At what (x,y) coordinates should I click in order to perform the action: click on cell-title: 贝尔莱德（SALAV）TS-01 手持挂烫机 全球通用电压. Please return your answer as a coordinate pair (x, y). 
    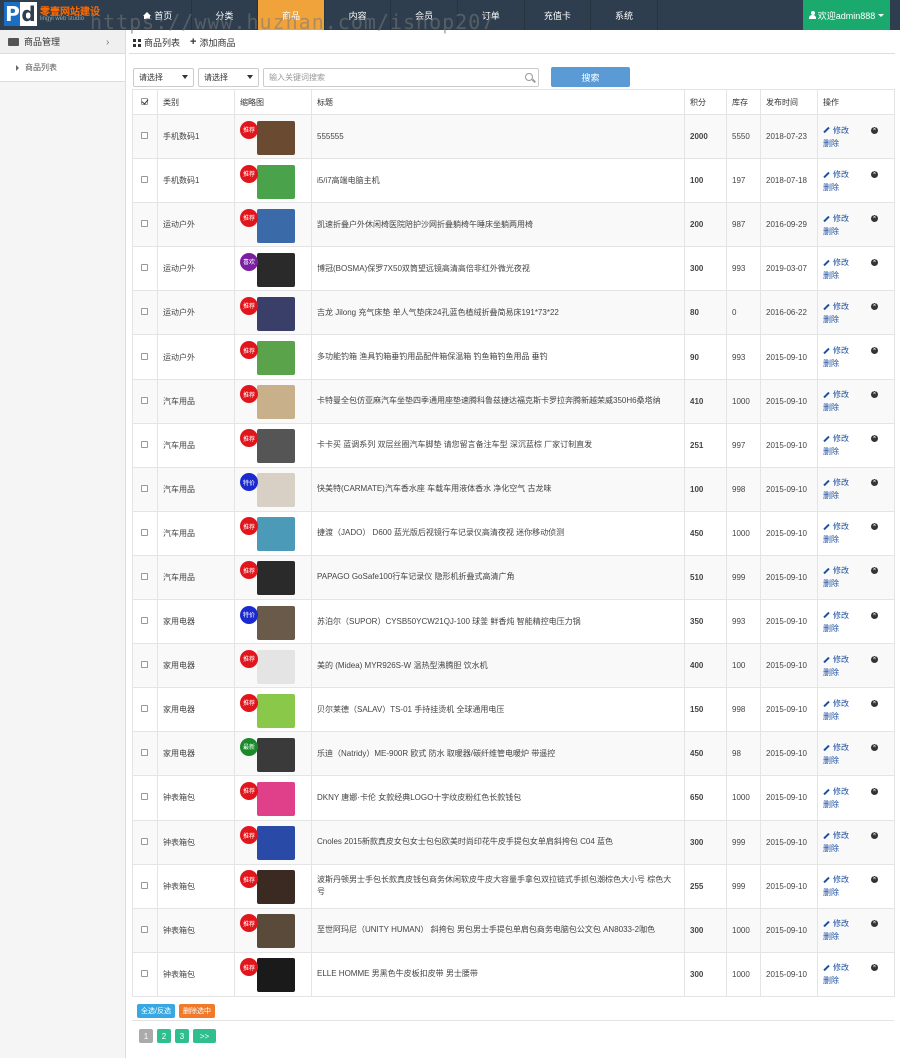
    Looking at the image, I should click on (498, 710).